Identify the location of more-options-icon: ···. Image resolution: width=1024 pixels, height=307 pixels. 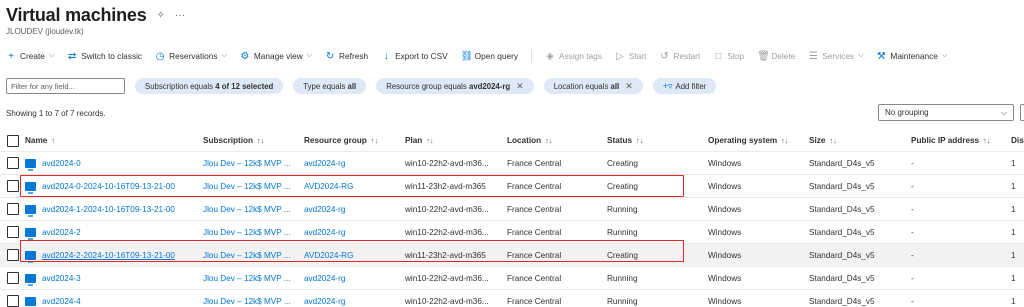
(180, 15).